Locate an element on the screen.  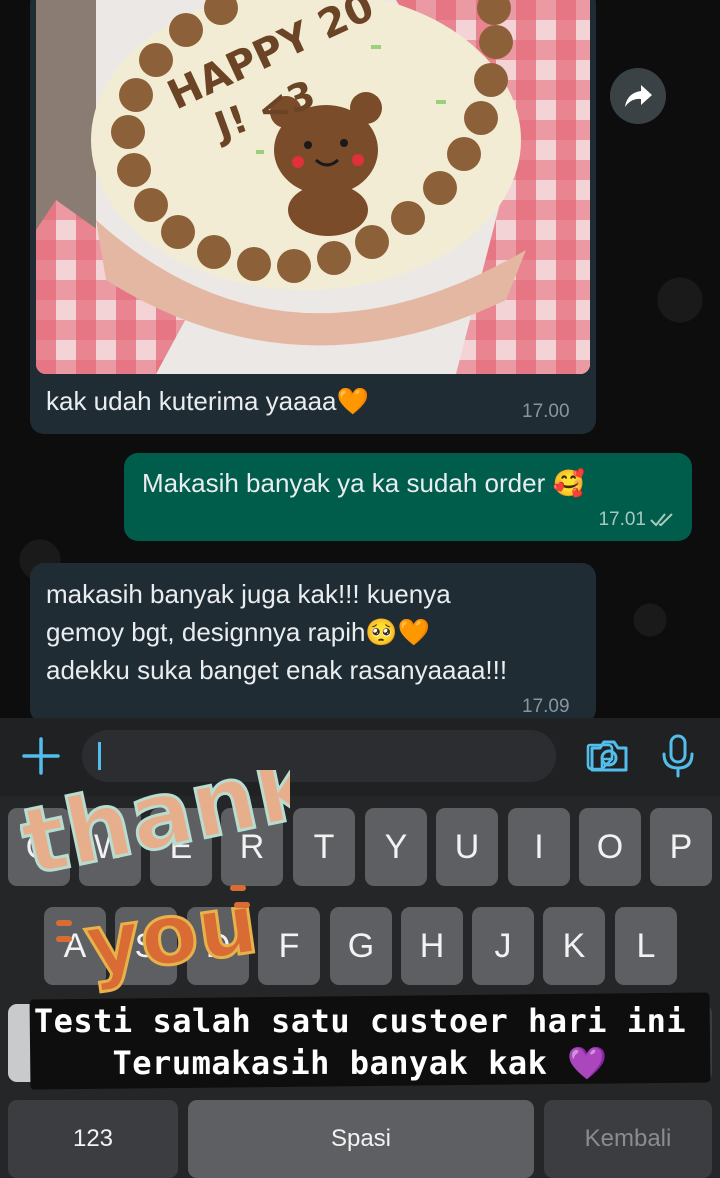
message-input-bar is located at coordinates (360, 757).